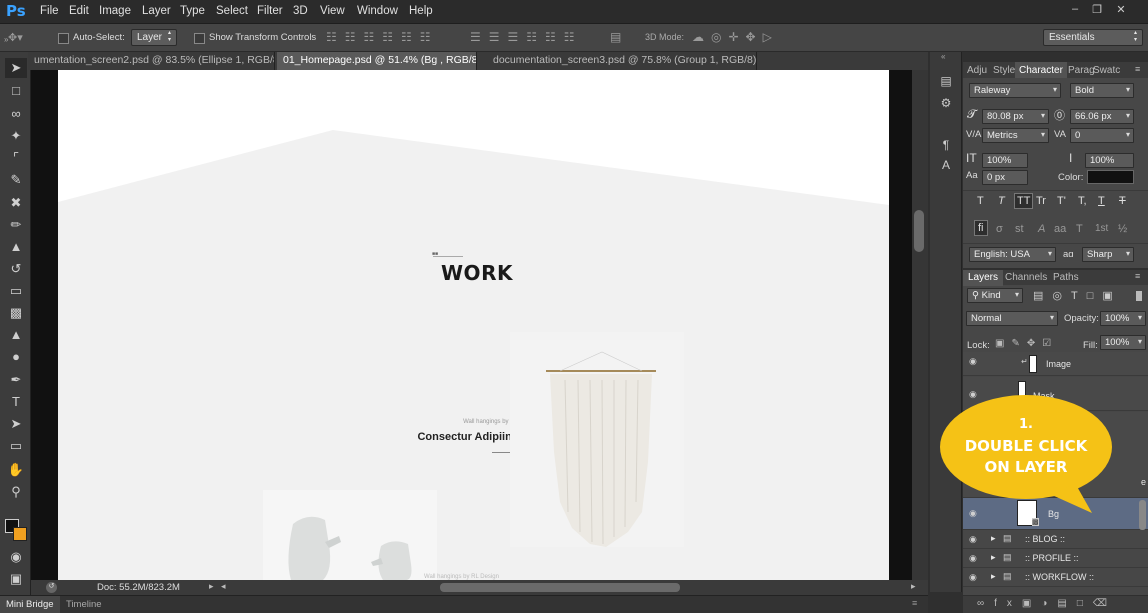 The image size is (1148, 613). I want to click on panel-menu-icon: ≡, so click(1137, 69).